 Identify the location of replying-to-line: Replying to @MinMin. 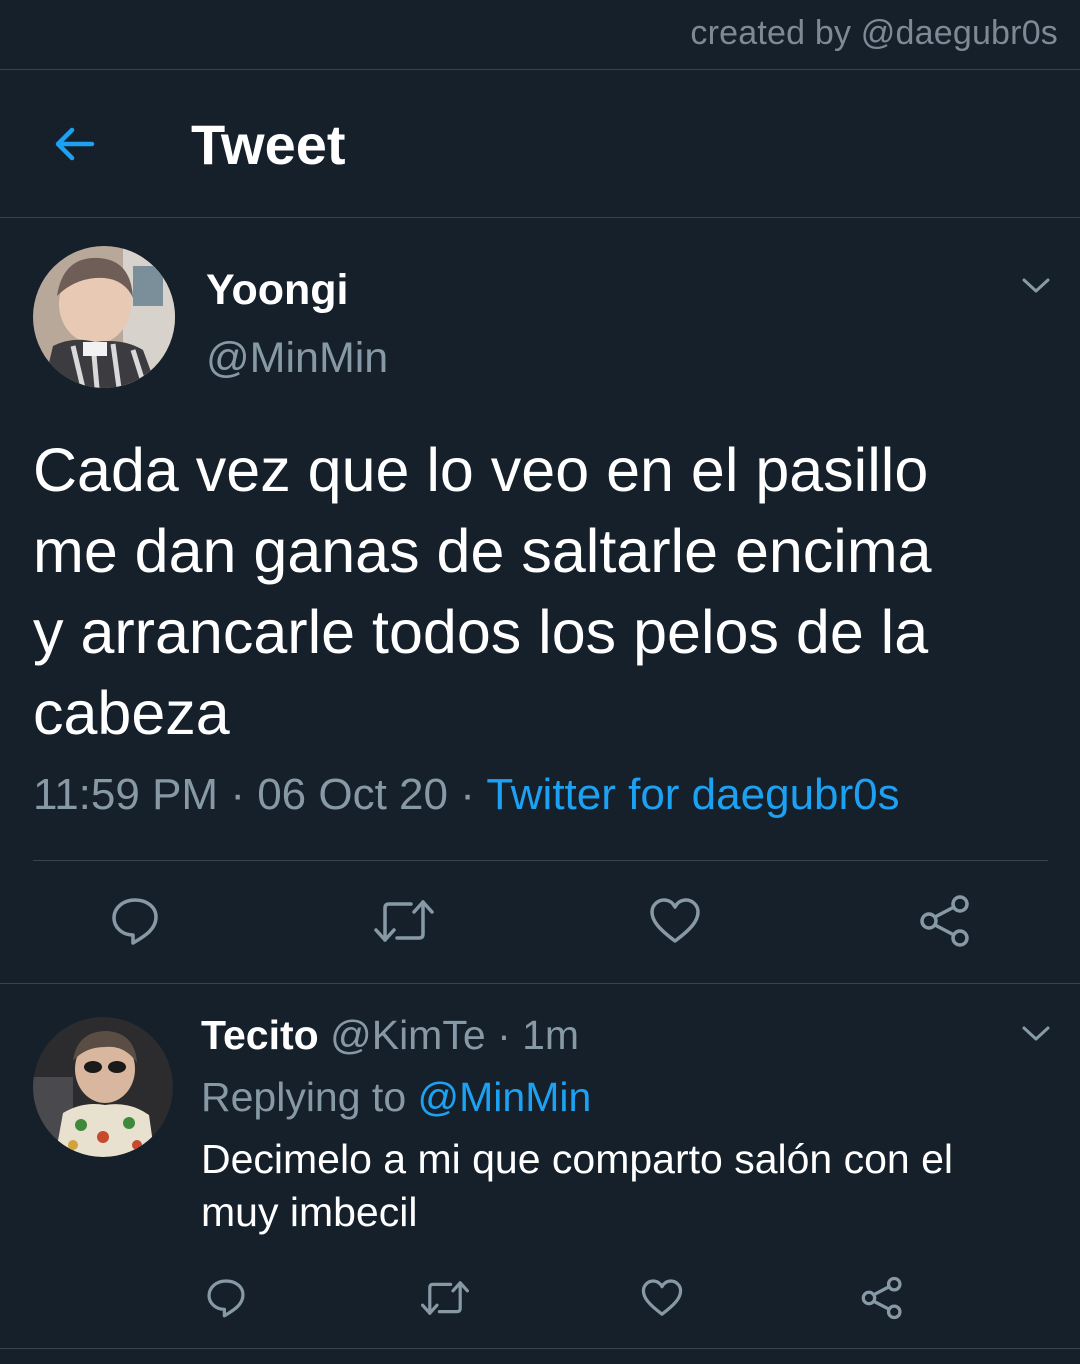
(396, 1097).